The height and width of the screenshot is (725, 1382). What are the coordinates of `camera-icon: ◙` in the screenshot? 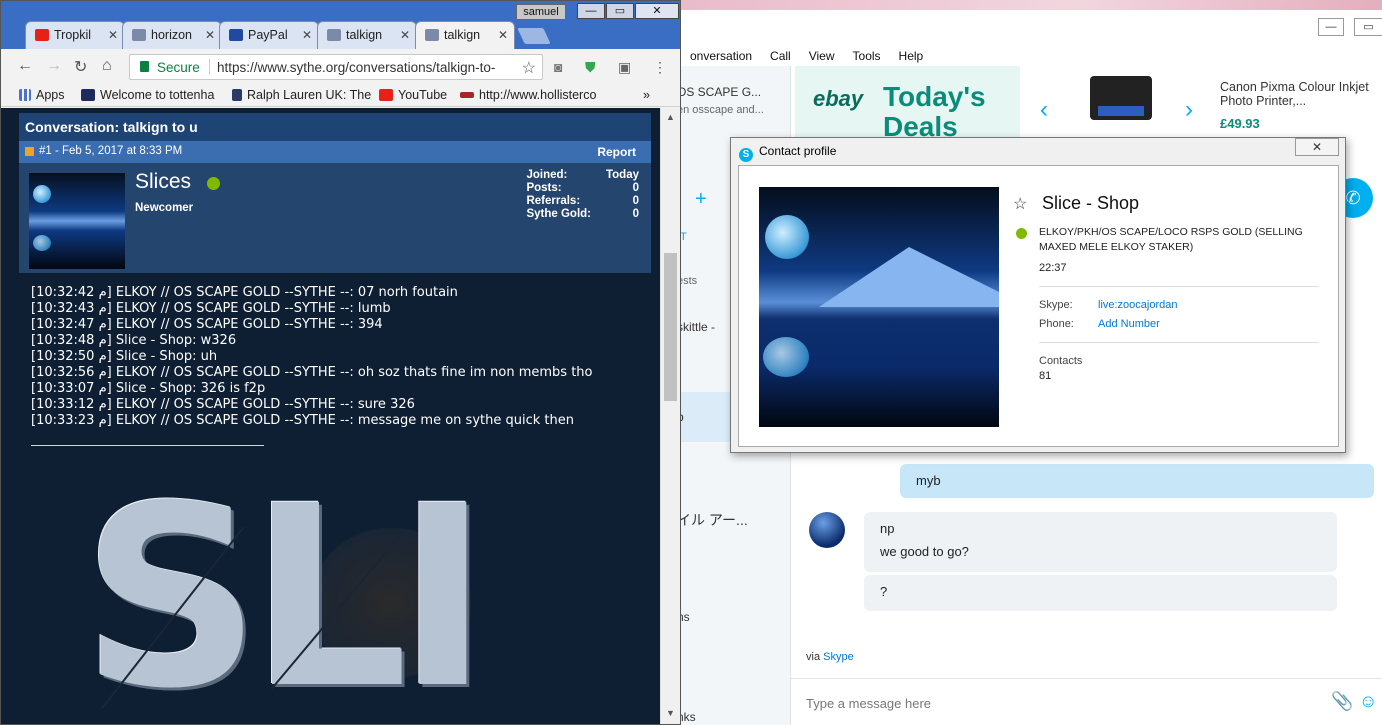 It's located at (558, 67).